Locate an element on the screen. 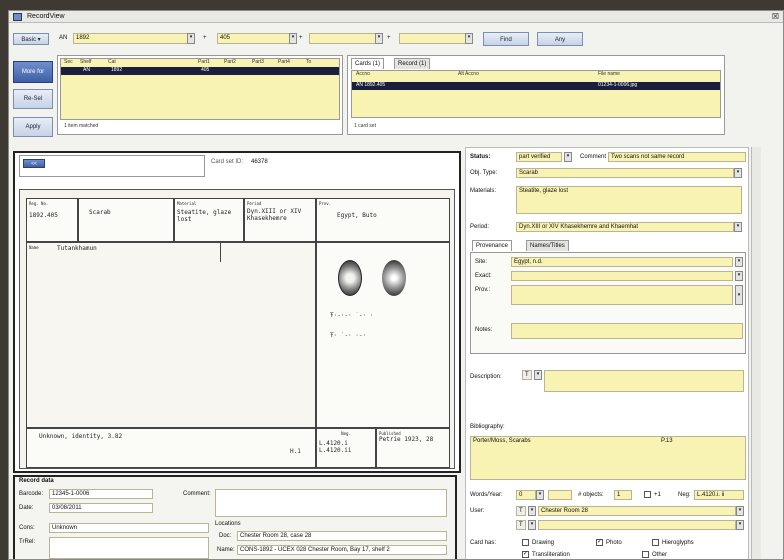 This screenshot has height=560, width=784. window-title: RecordView is located at coordinates (46, 16).